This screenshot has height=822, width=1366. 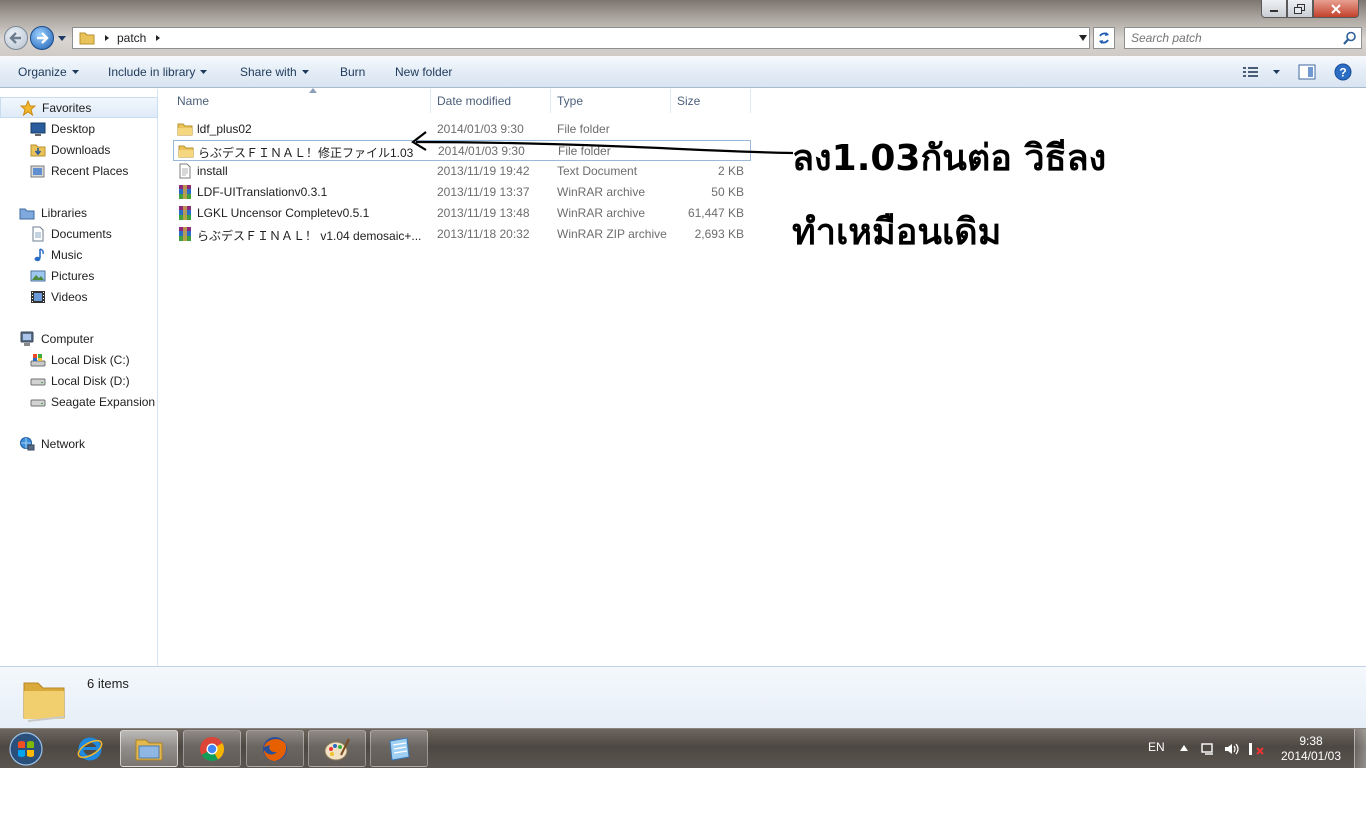 I want to click on file-size: 50 KB, so click(x=727, y=192).